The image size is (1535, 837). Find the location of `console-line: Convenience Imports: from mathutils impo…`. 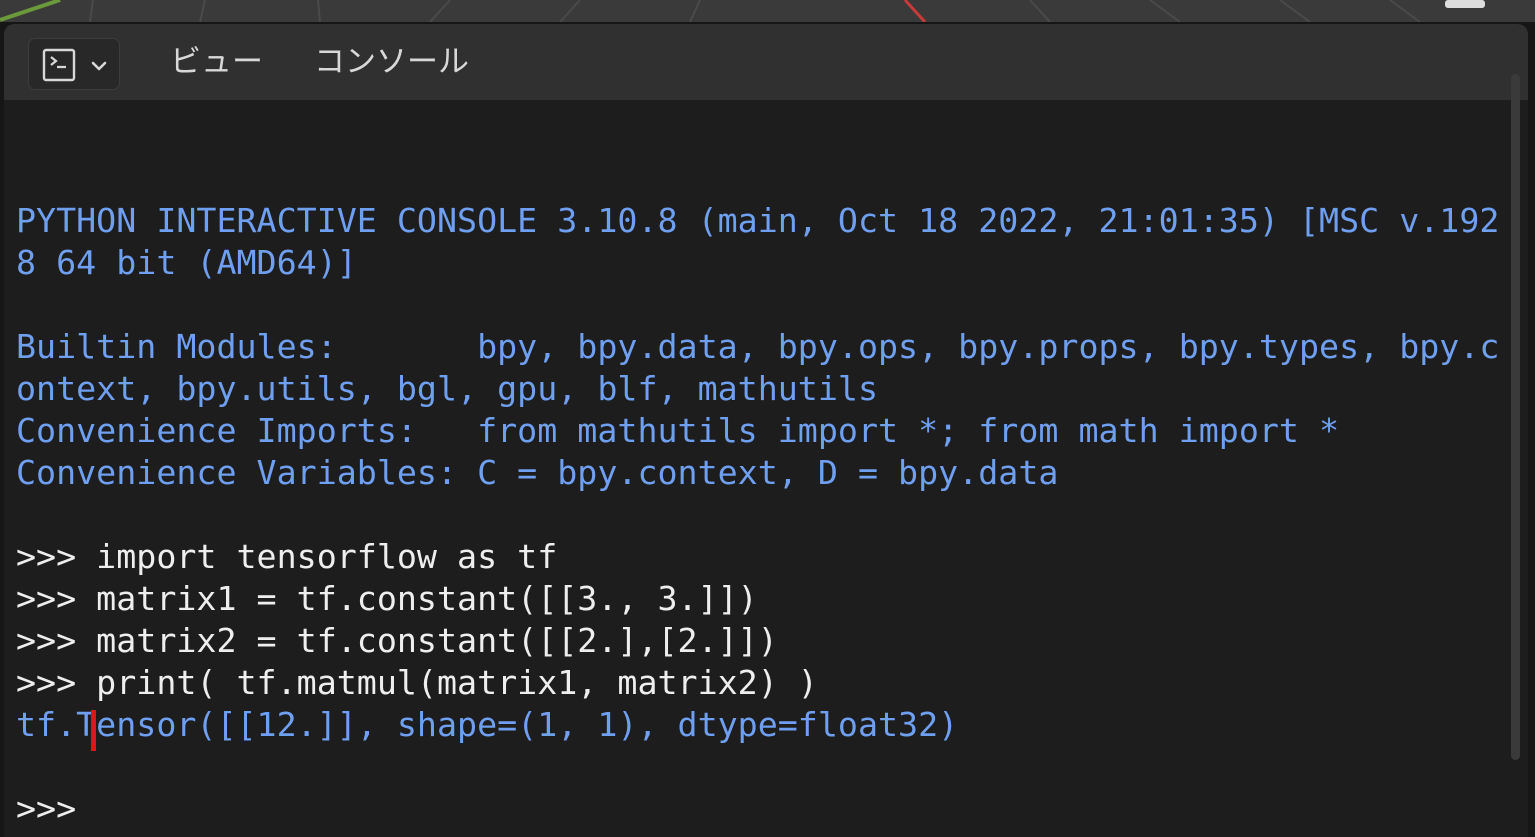

console-line: Convenience Imports: from mathutils impo… is located at coordinates (678, 430).